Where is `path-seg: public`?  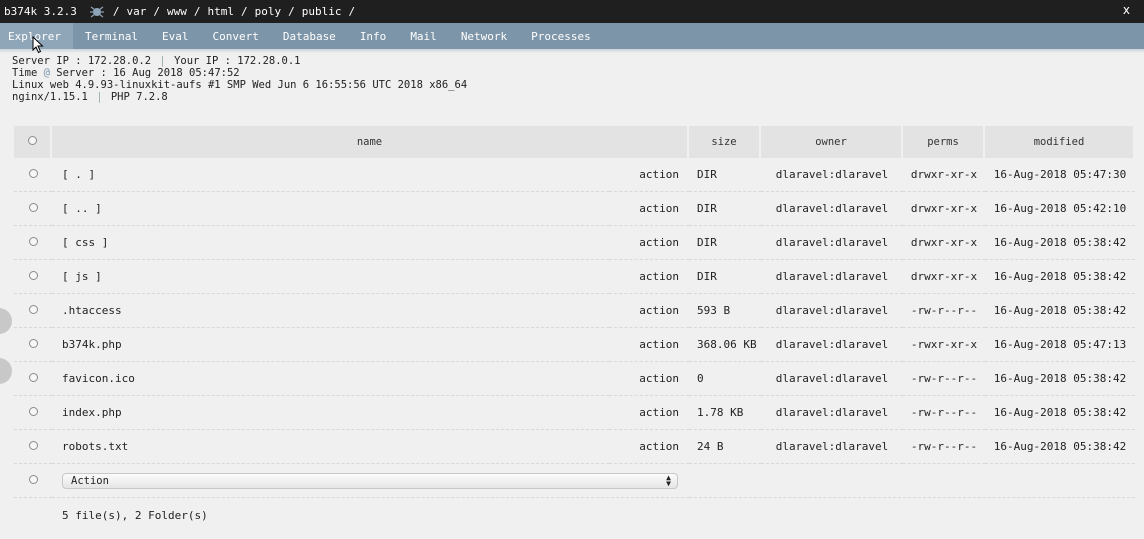 path-seg: public is located at coordinates (322, 11).